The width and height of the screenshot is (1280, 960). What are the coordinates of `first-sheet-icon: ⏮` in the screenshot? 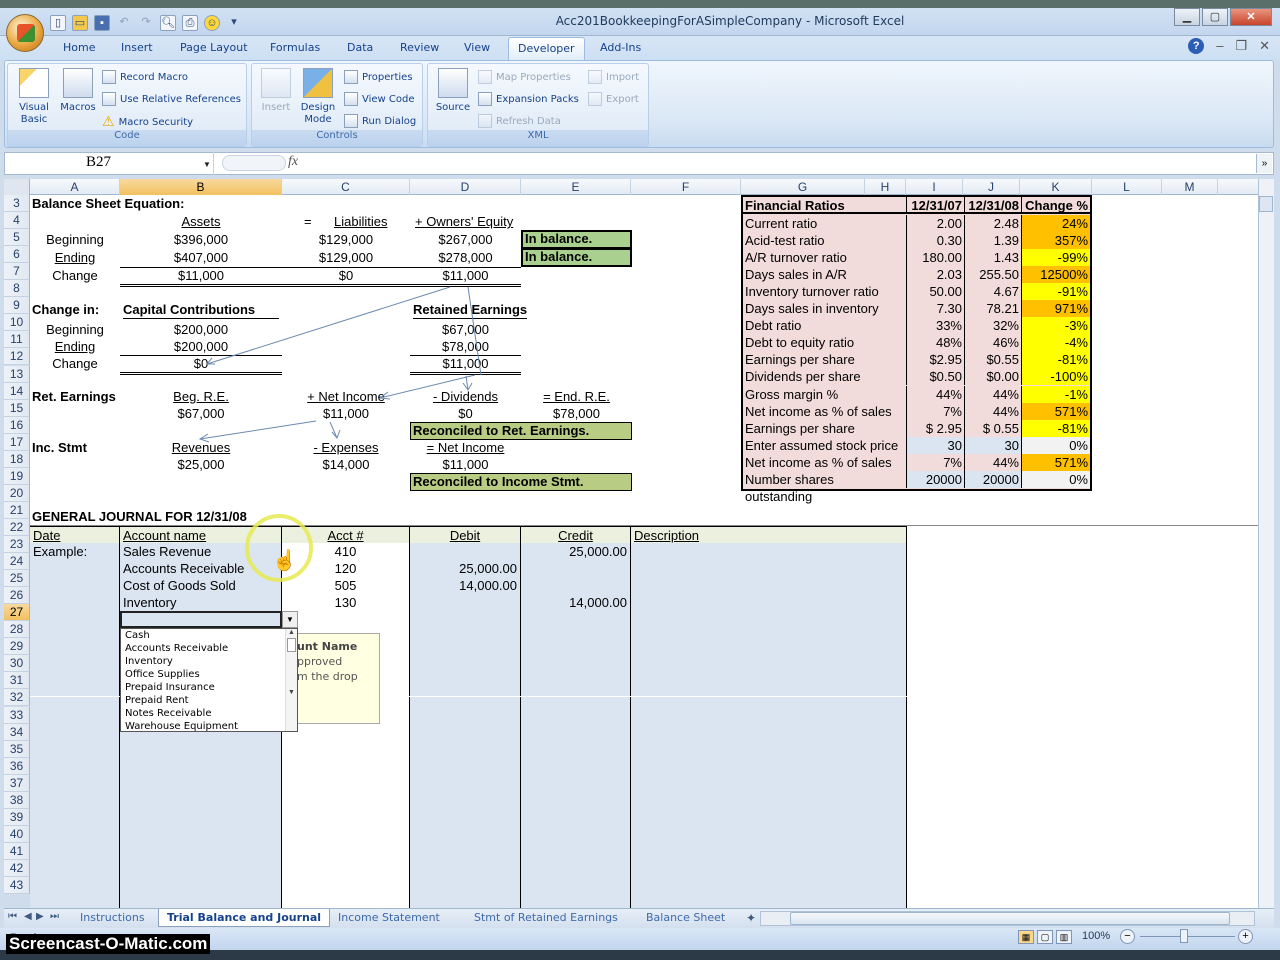 It's located at (12, 916).